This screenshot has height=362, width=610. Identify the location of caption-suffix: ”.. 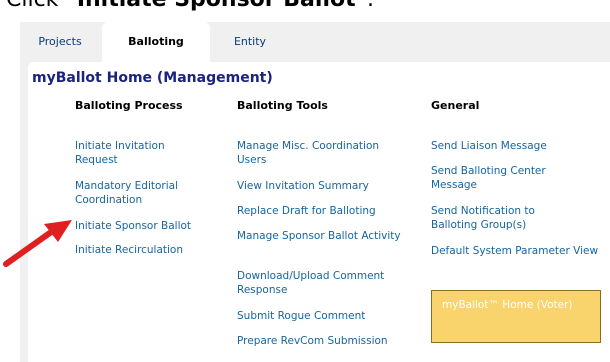
(365, 6).